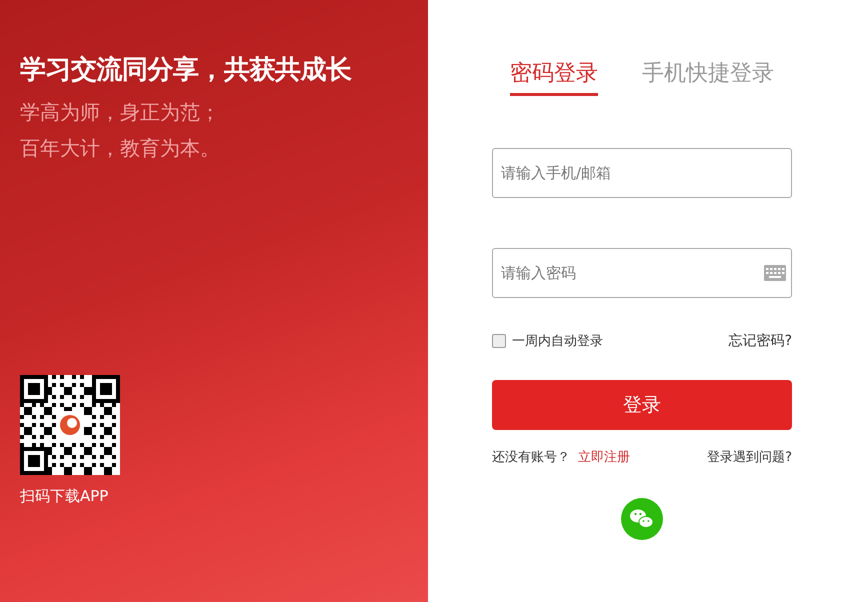 The height and width of the screenshot is (602, 856). I want to click on password-field: 请输入密码, so click(642, 273).